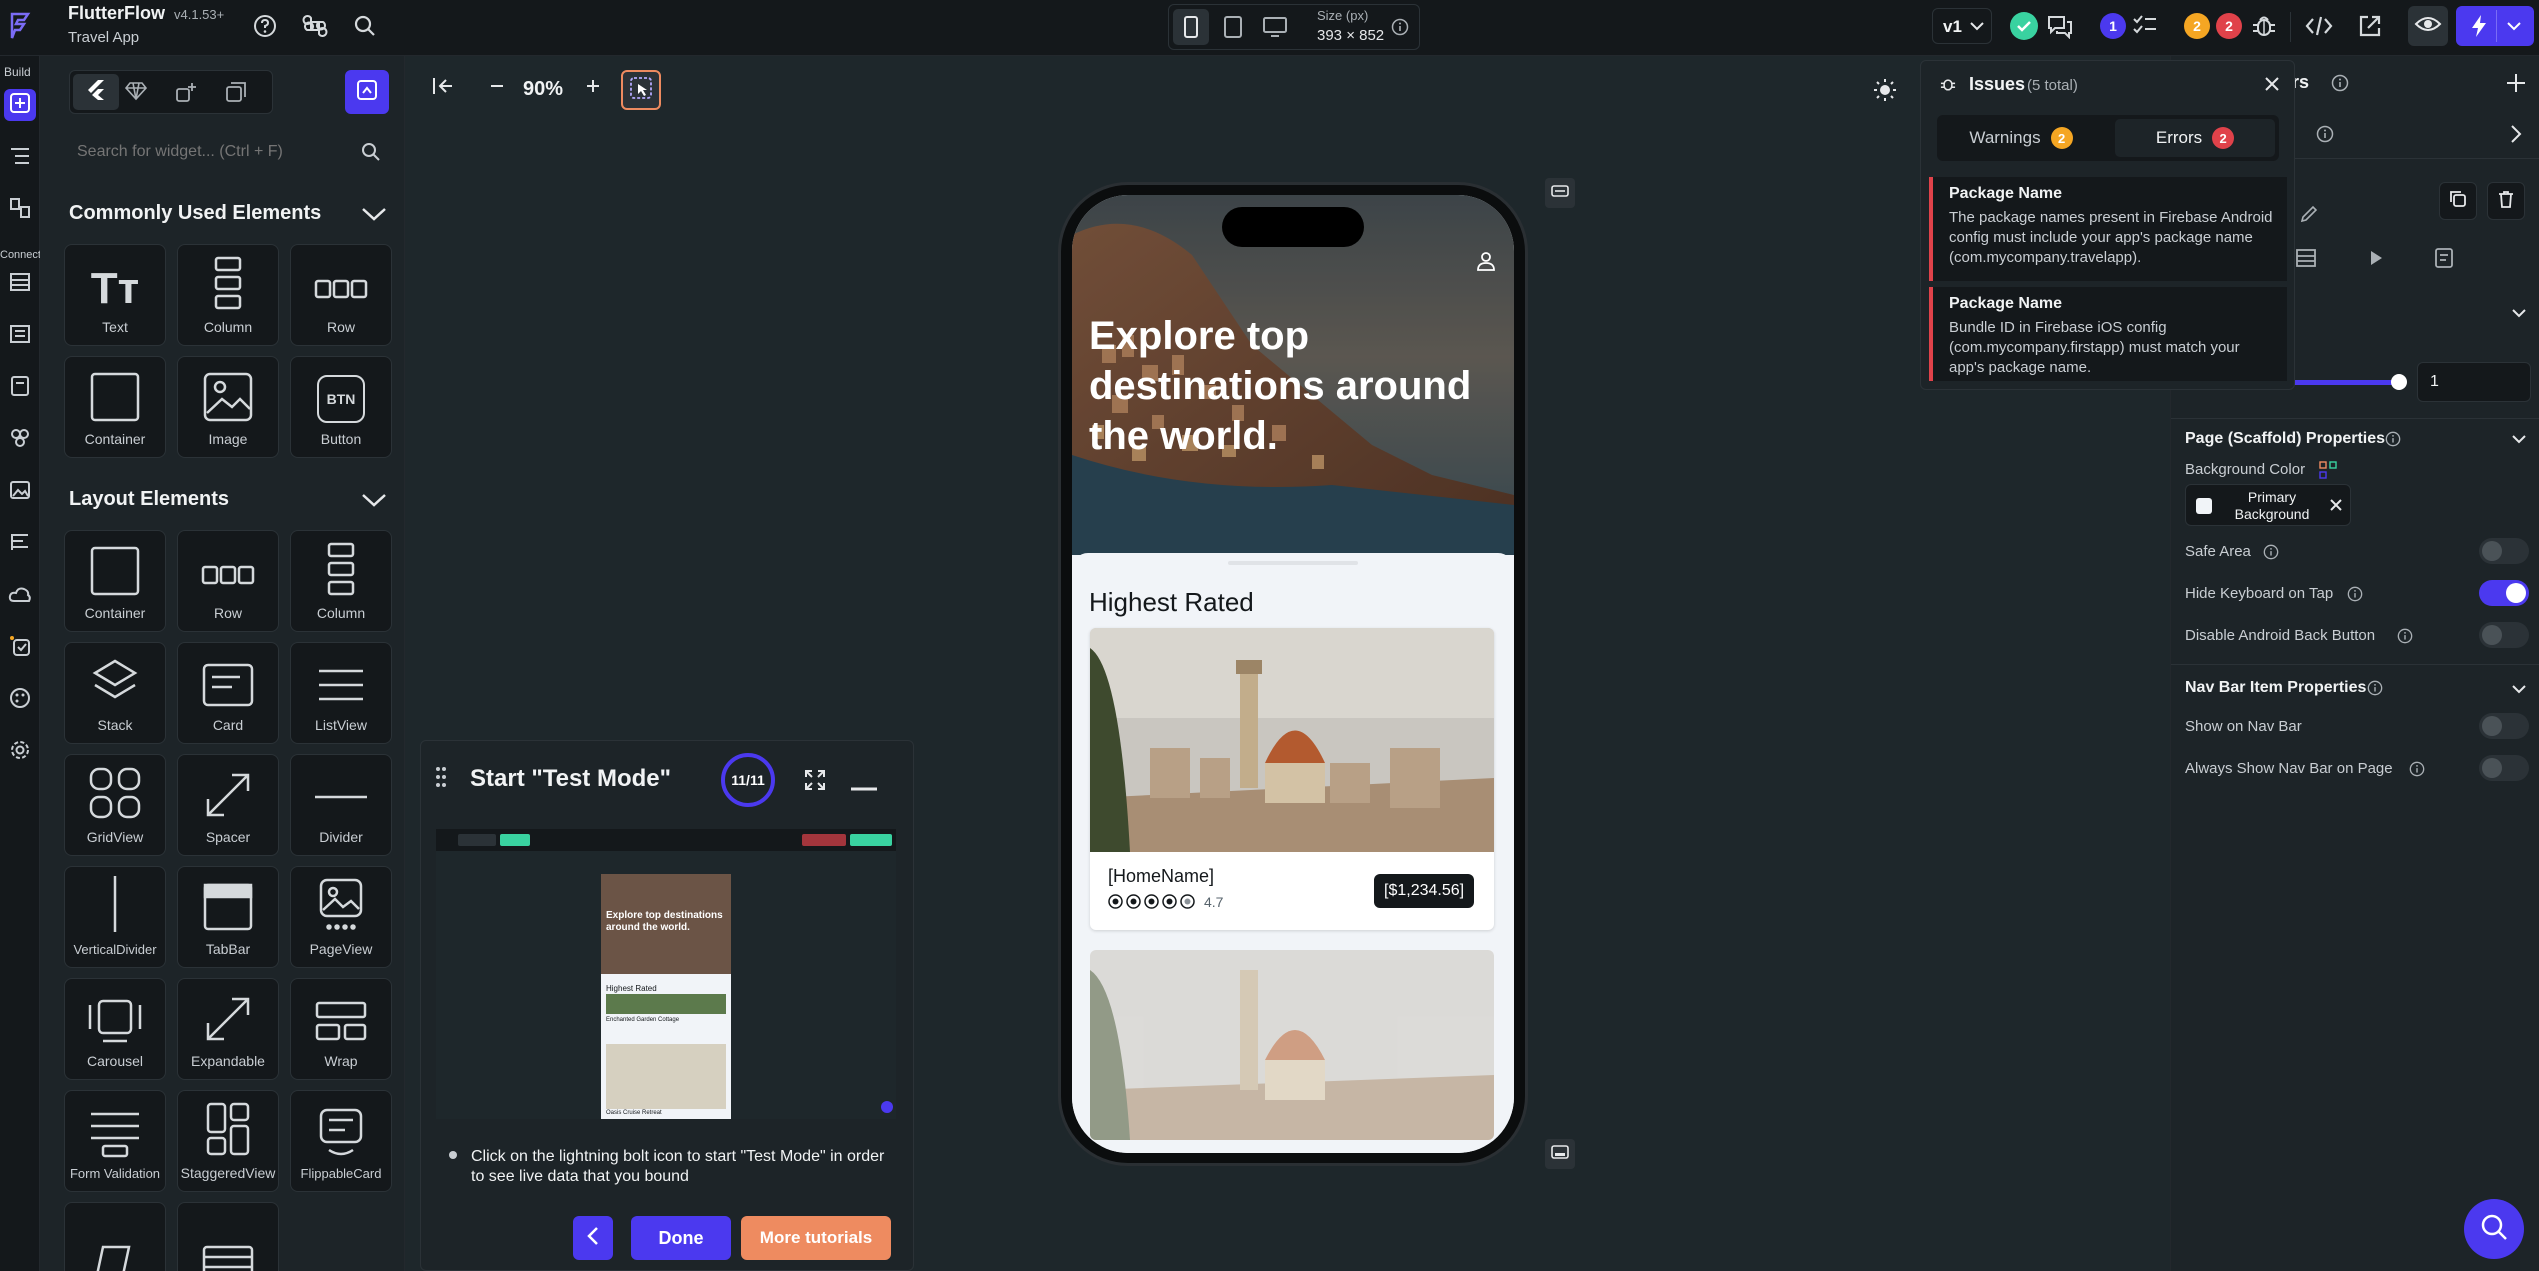 The width and height of the screenshot is (2539, 1271). What do you see at coordinates (2504, 768) in the screenshot?
I see `always-show-nav-toggle` at bounding box center [2504, 768].